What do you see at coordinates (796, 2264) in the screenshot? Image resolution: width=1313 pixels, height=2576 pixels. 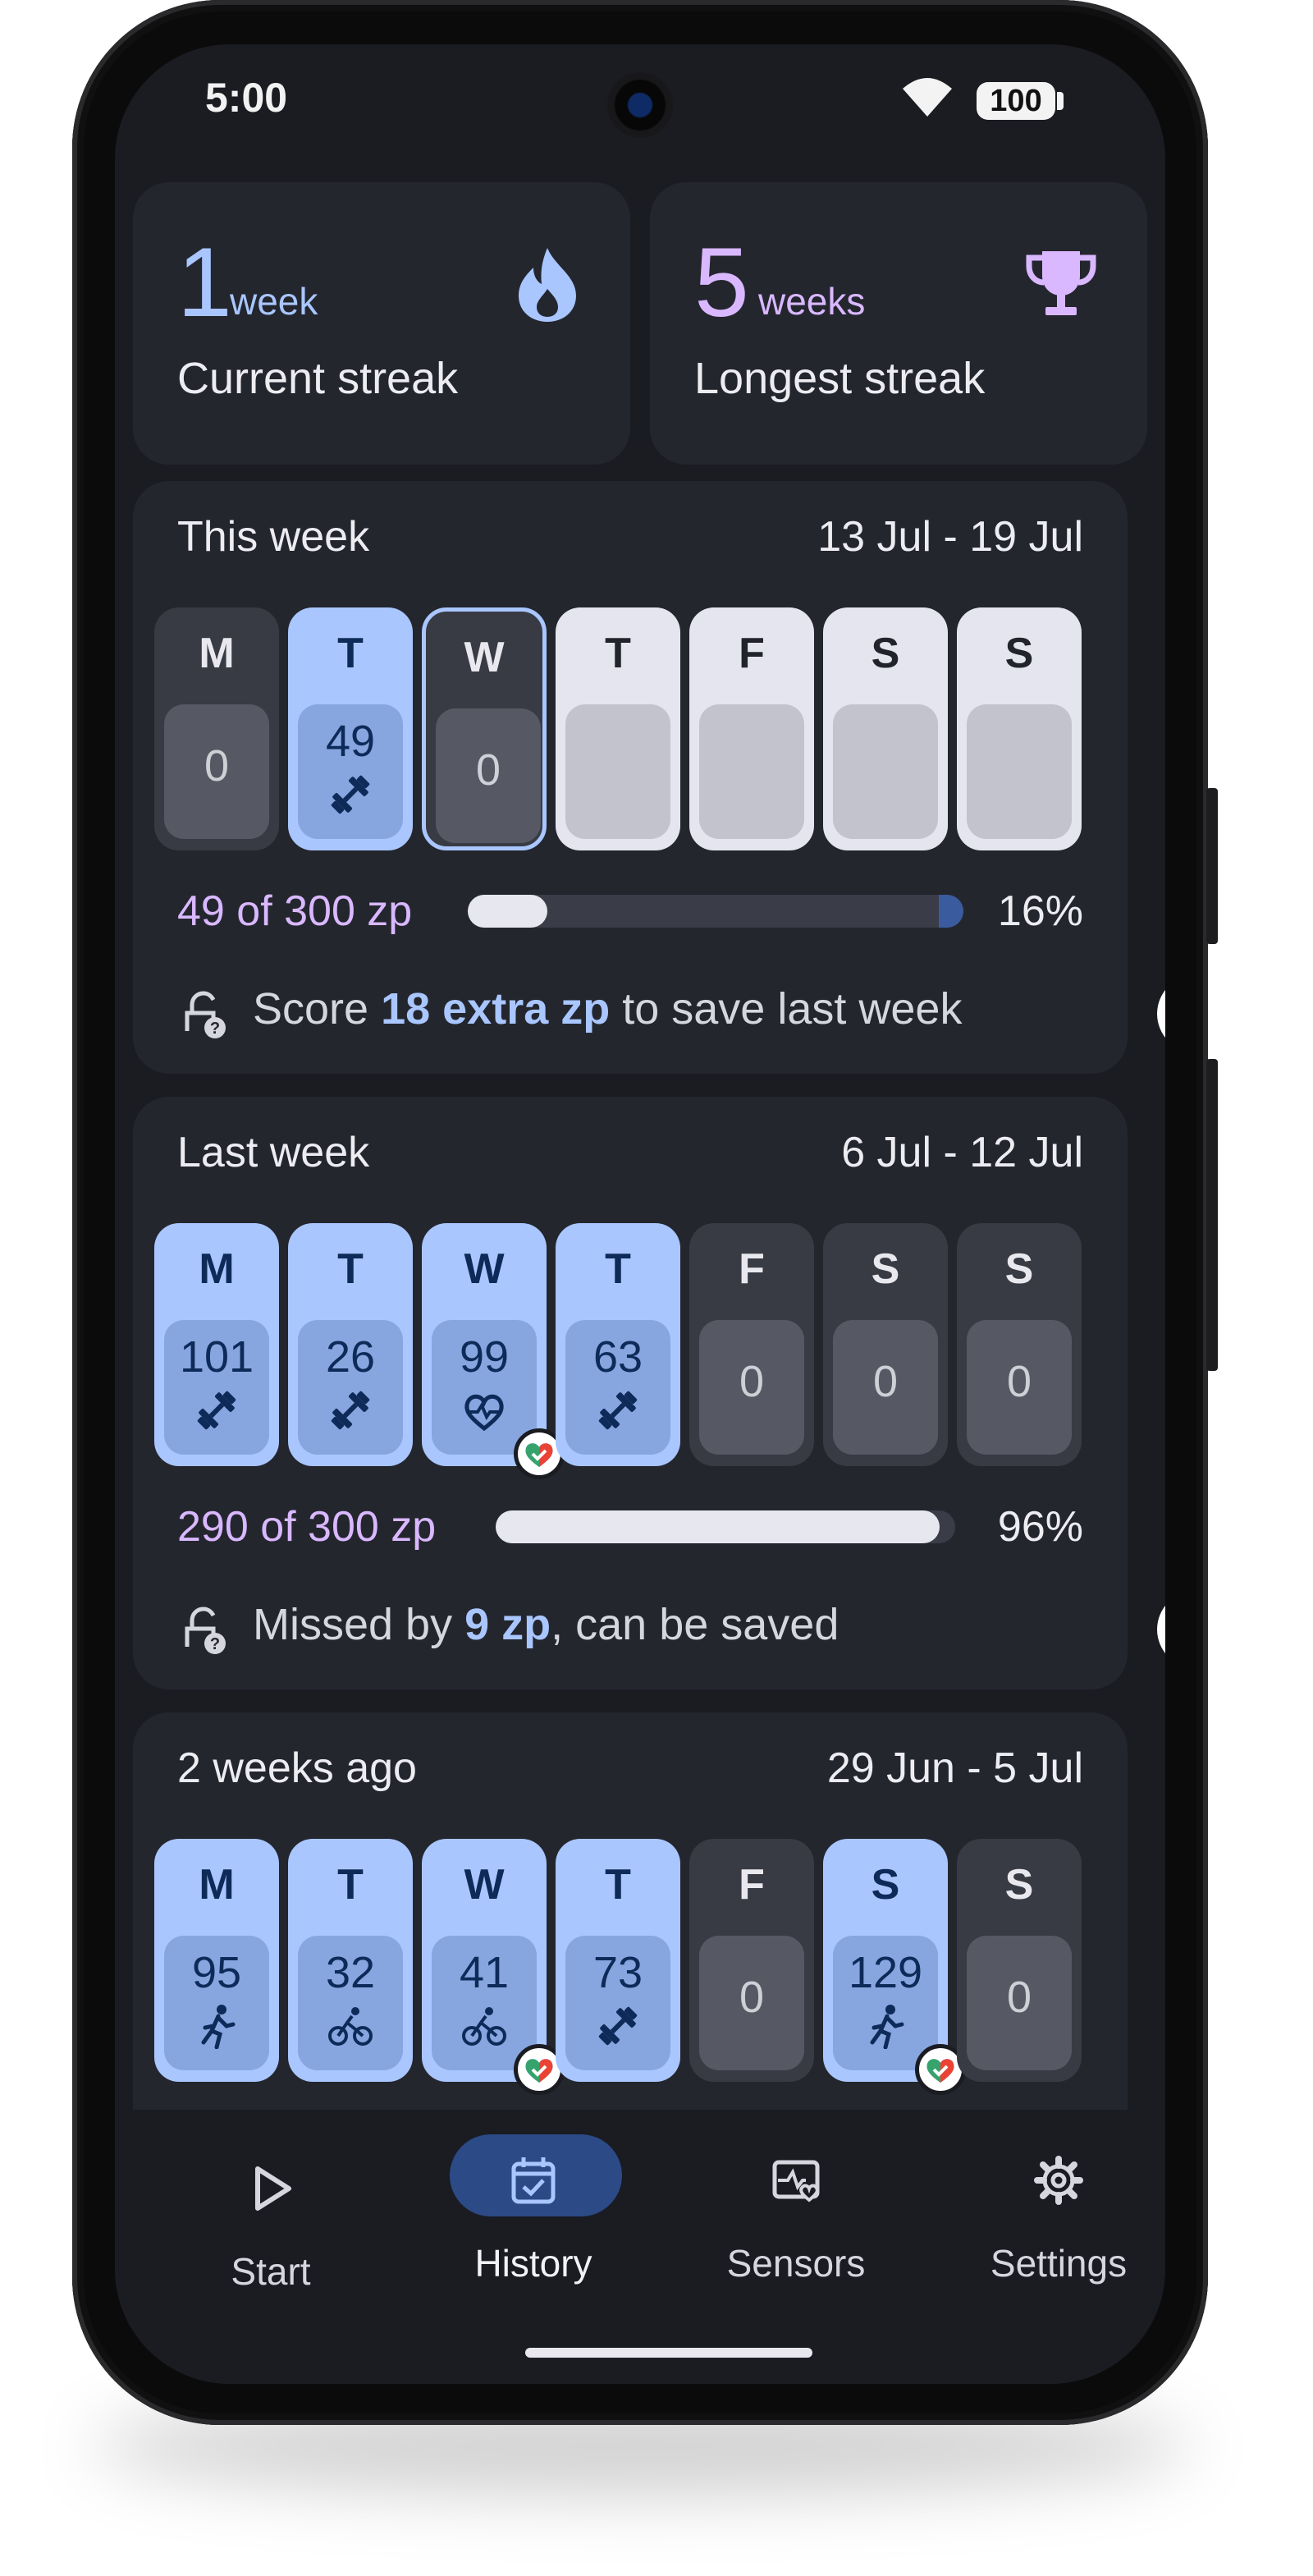 I see `nav-label: Sensors` at bounding box center [796, 2264].